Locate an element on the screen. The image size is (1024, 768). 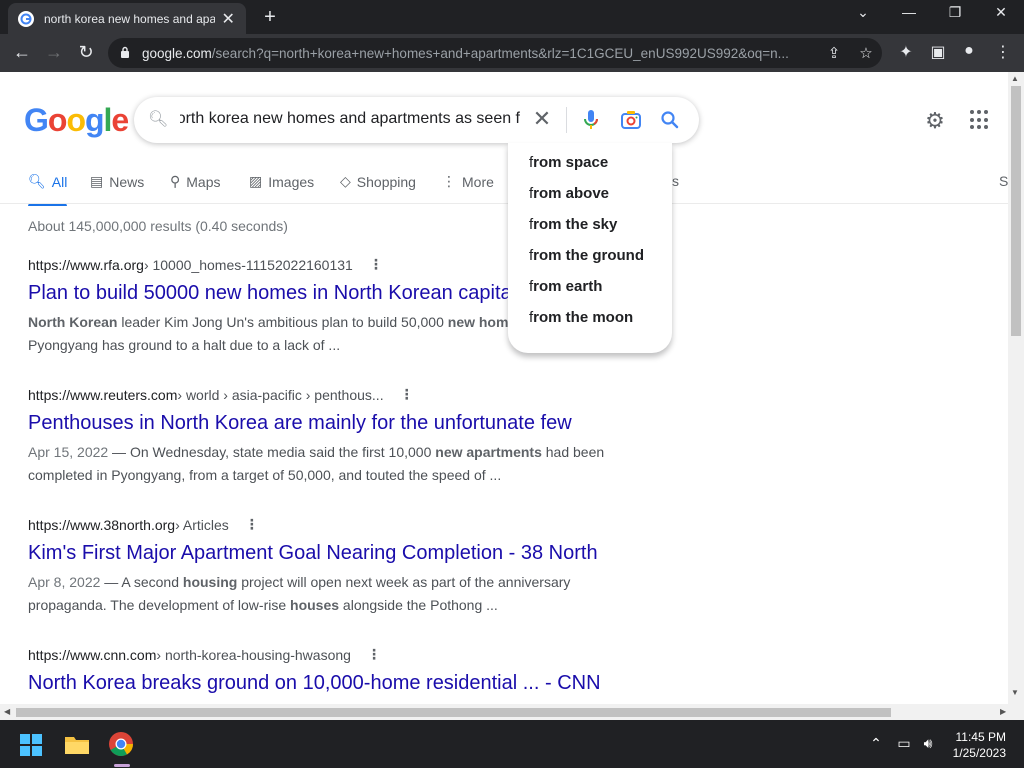
google-logo: Google is located at coordinates (76, 120).